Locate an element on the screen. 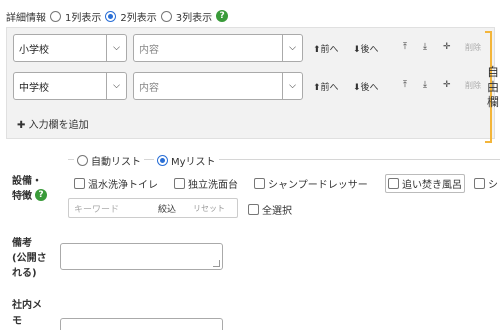  detail-label: 詳細情報 is located at coordinates (26, 18).